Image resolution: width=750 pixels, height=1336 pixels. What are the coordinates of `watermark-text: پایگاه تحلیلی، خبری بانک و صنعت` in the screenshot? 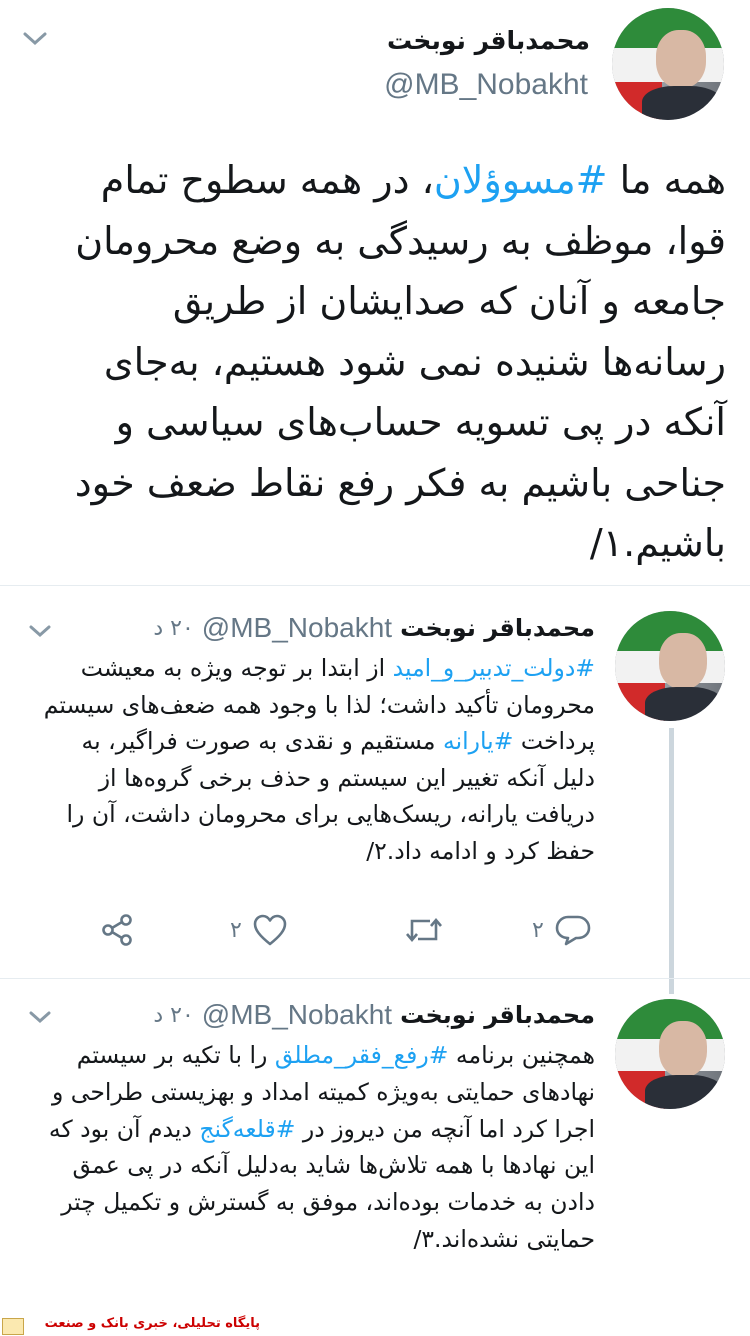 It's located at (152, 1323).